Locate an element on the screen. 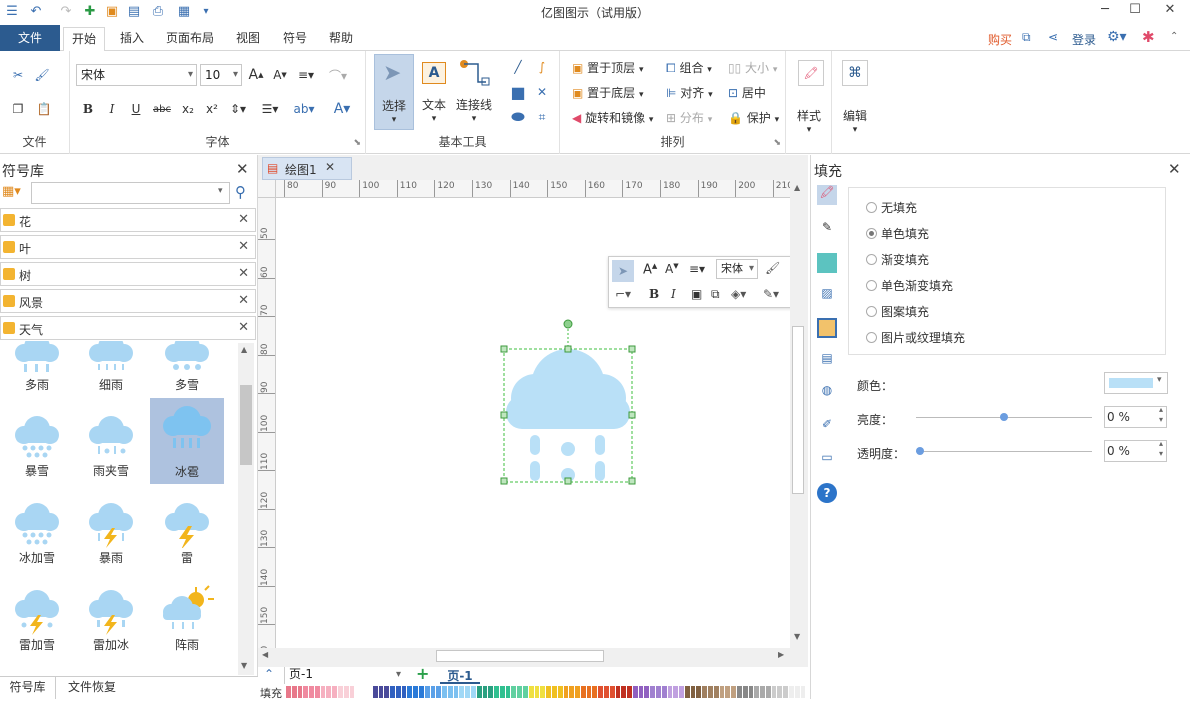  share-icon: ⋖ is located at coordinates (1053, 37).